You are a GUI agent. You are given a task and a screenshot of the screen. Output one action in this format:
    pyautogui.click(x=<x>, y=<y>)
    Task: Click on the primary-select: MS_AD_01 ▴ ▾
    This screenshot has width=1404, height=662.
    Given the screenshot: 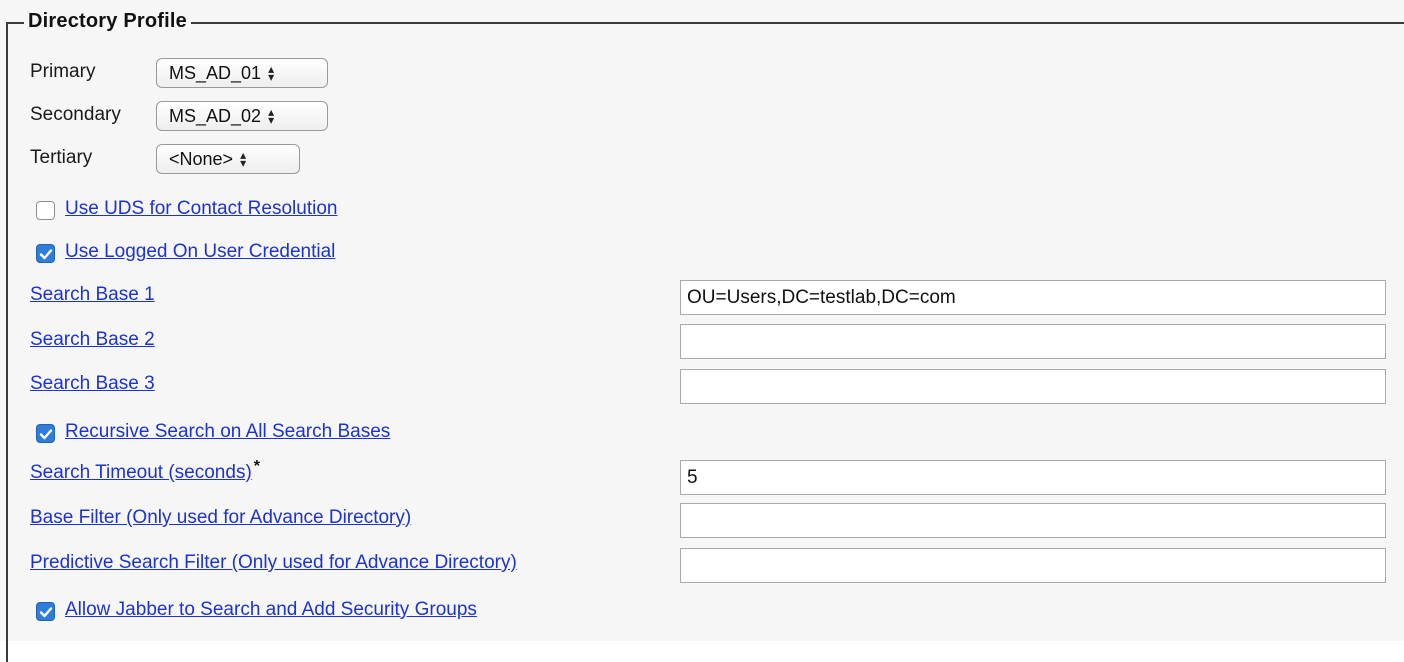 What is the action you would take?
    pyautogui.click(x=242, y=73)
    